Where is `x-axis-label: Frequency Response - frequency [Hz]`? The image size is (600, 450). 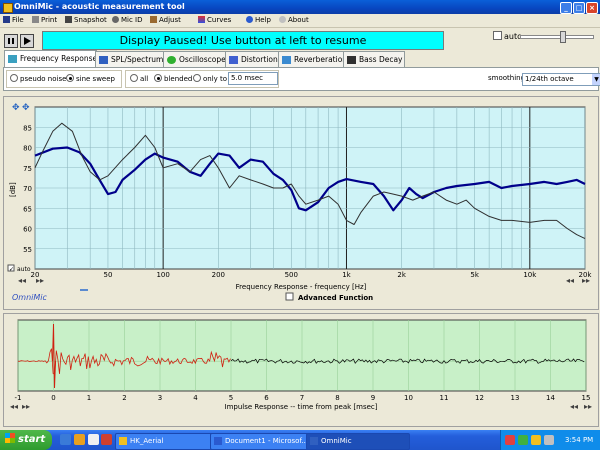 x-axis-label: Frequency Response - frequency [Hz] is located at coordinates (301, 287).